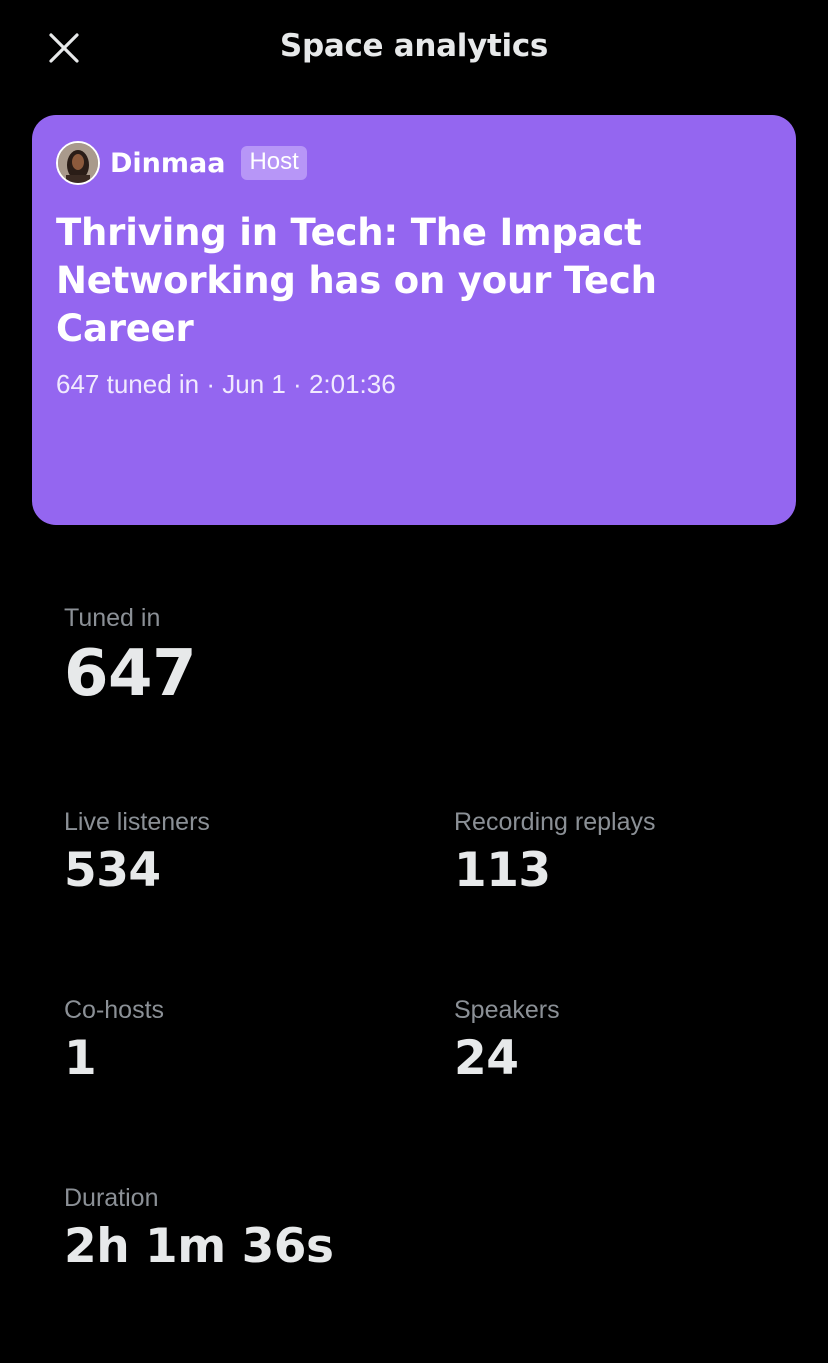 The image size is (828, 1363). Describe the element at coordinates (274, 163) in the screenshot. I see `host-badge: Host` at that location.